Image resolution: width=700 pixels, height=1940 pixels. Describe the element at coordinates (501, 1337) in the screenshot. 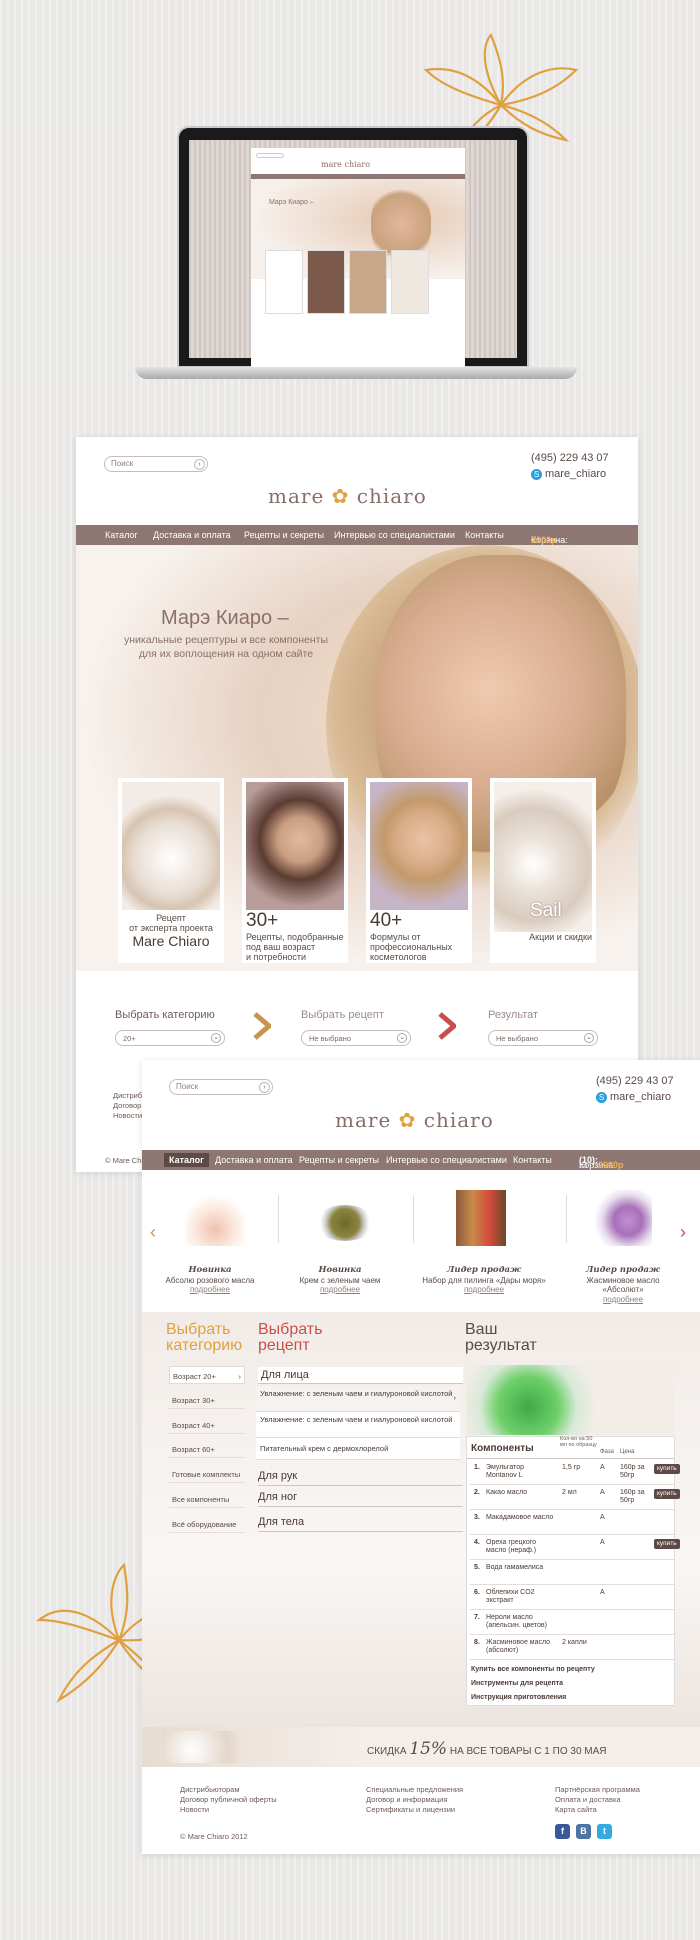

I see `result-heading: Ваш результат` at that location.